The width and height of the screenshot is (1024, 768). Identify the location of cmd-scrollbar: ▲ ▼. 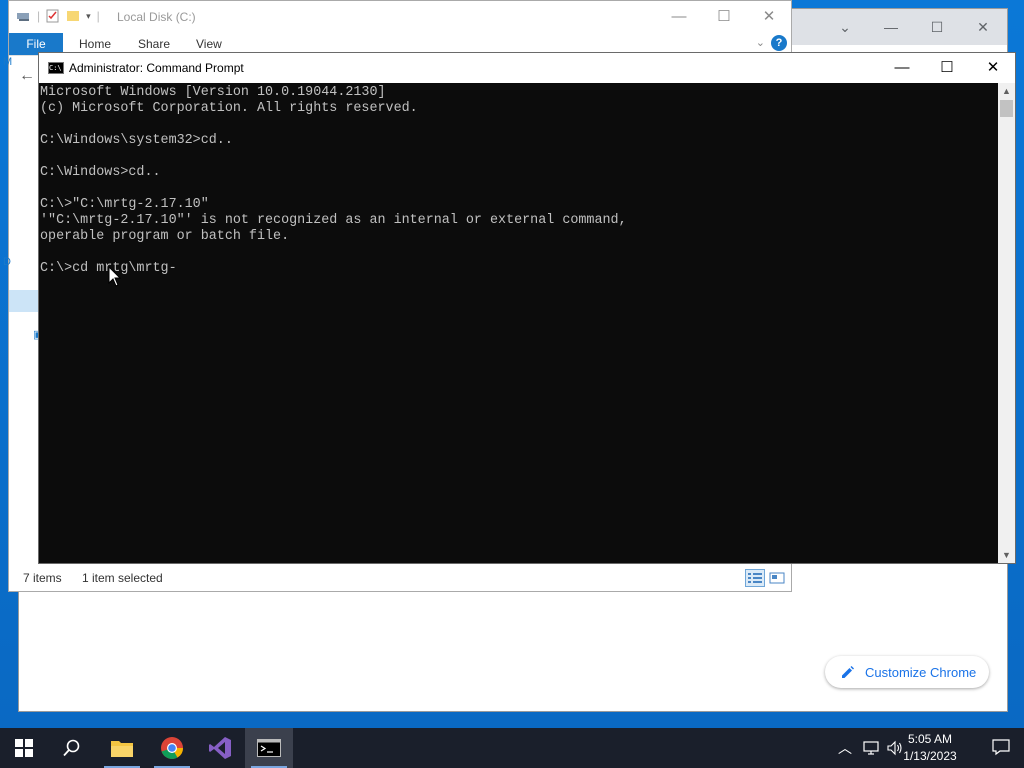
(1006, 323).